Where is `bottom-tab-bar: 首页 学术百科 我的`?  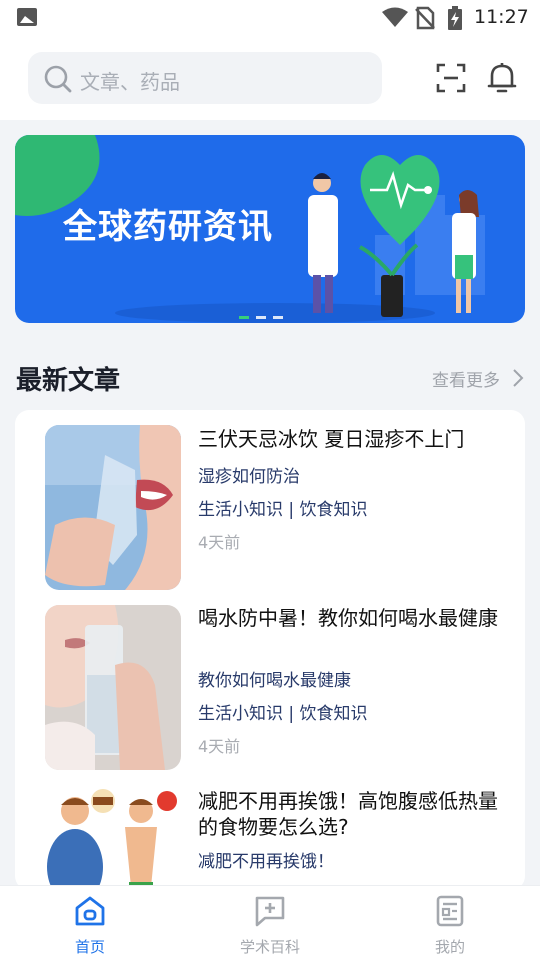 bottom-tab-bar: 首页 学术百科 我的 is located at coordinates (270, 922).